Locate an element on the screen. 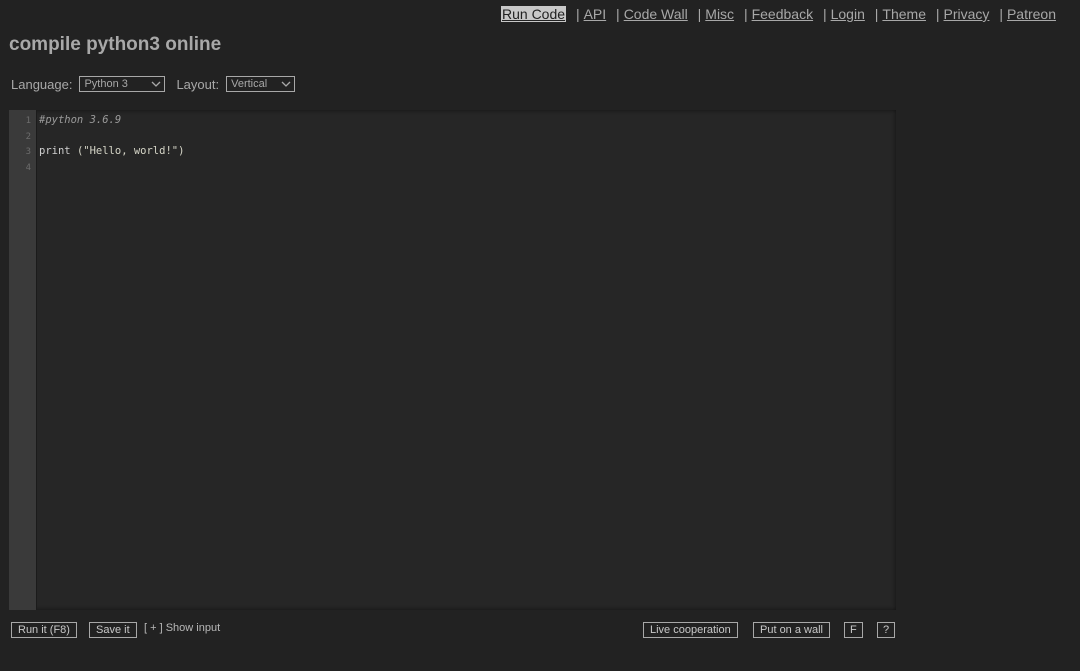 The image size is (1080, 671). code-line: print ("Hello, world!") is located at coordinates (111, 152).